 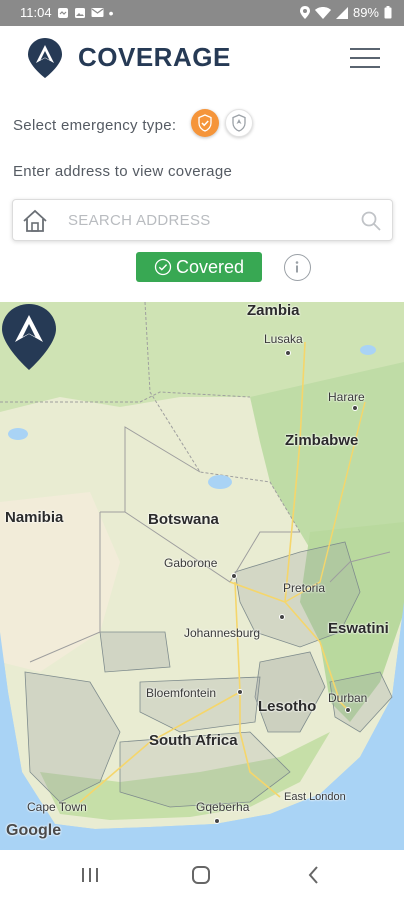 I want to click on home-icon, so click(x=35, y=221).